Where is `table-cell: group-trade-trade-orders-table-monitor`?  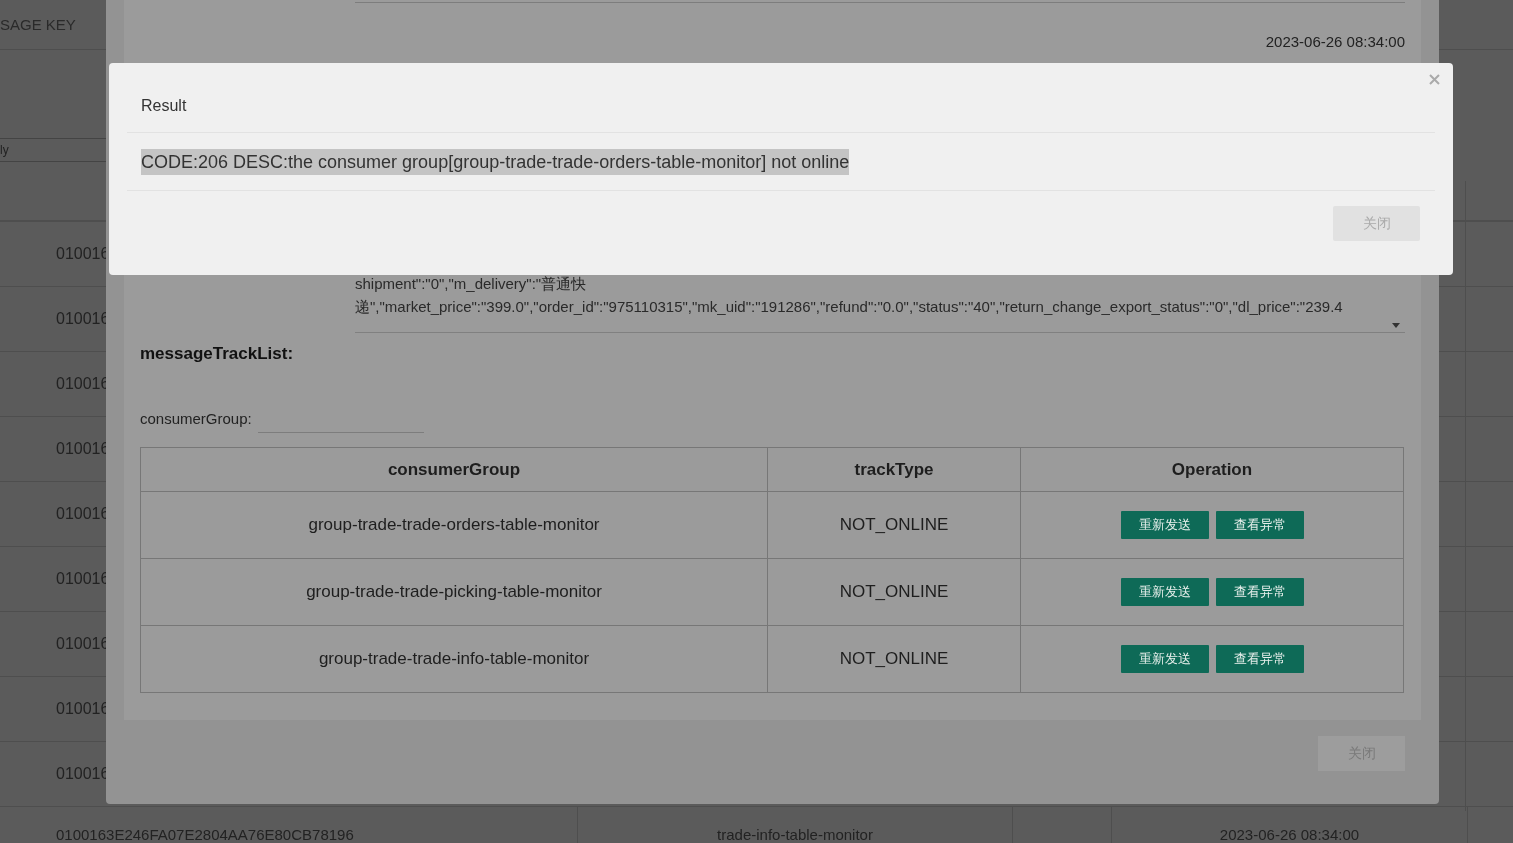 table-cell: group-trade-trade-orders-table-monitor is located at coordinates (454, 525).